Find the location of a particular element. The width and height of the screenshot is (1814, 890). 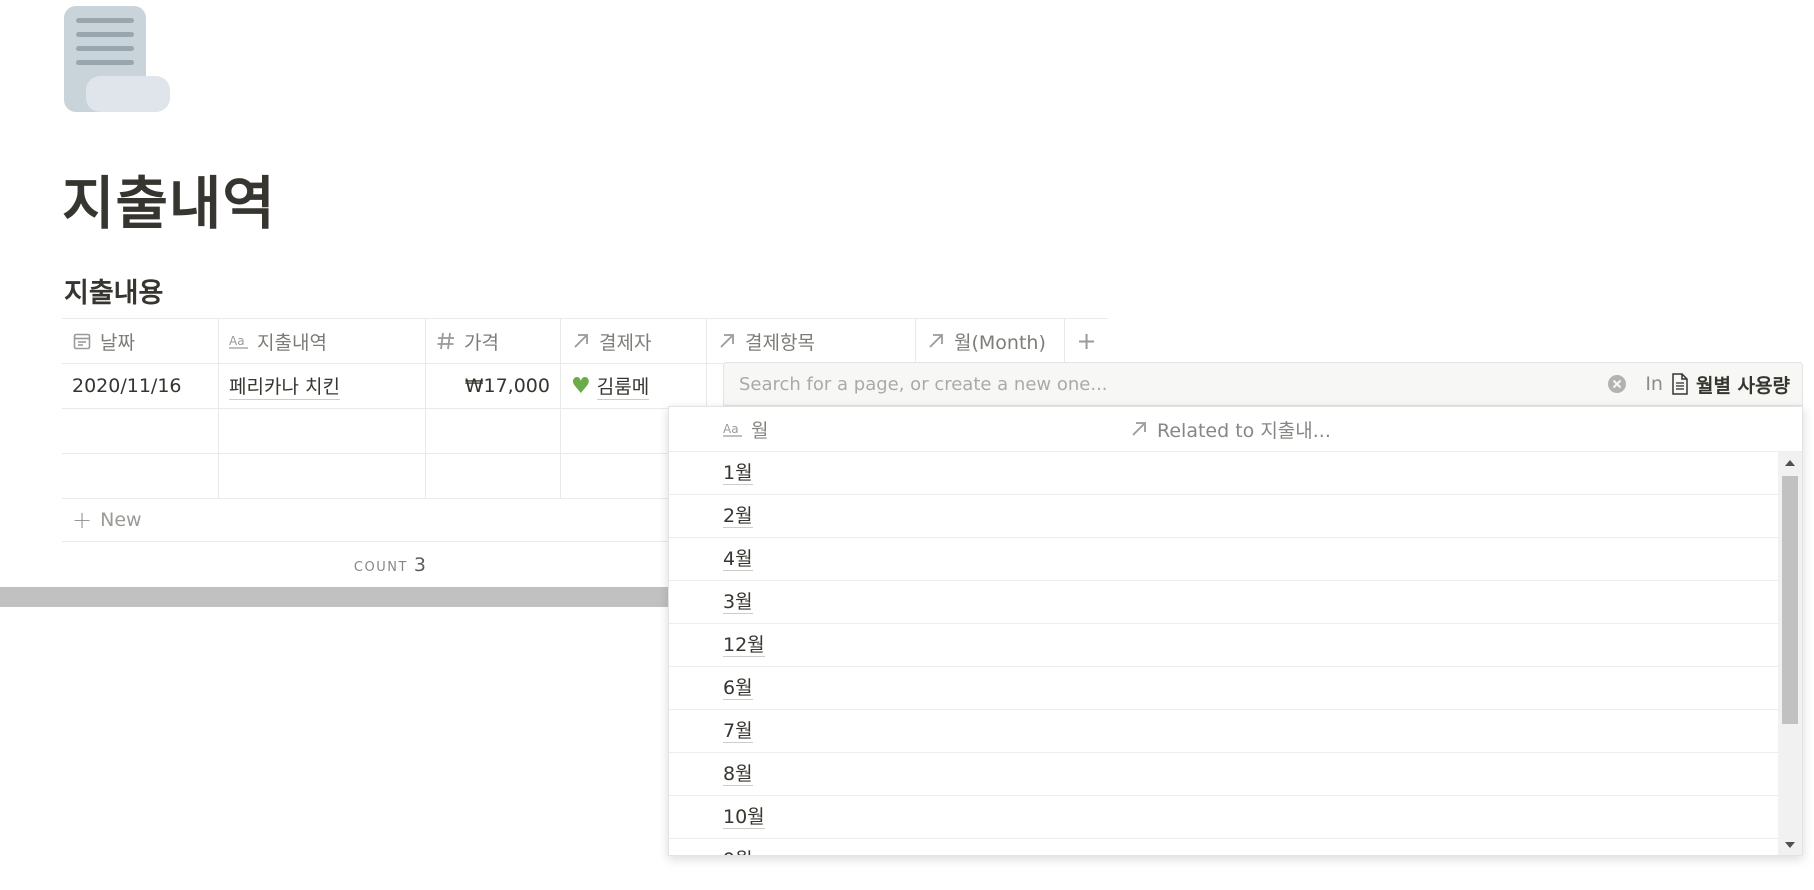

payer-cell: ♥ 김룸메 is located at coordinates (634, 386).